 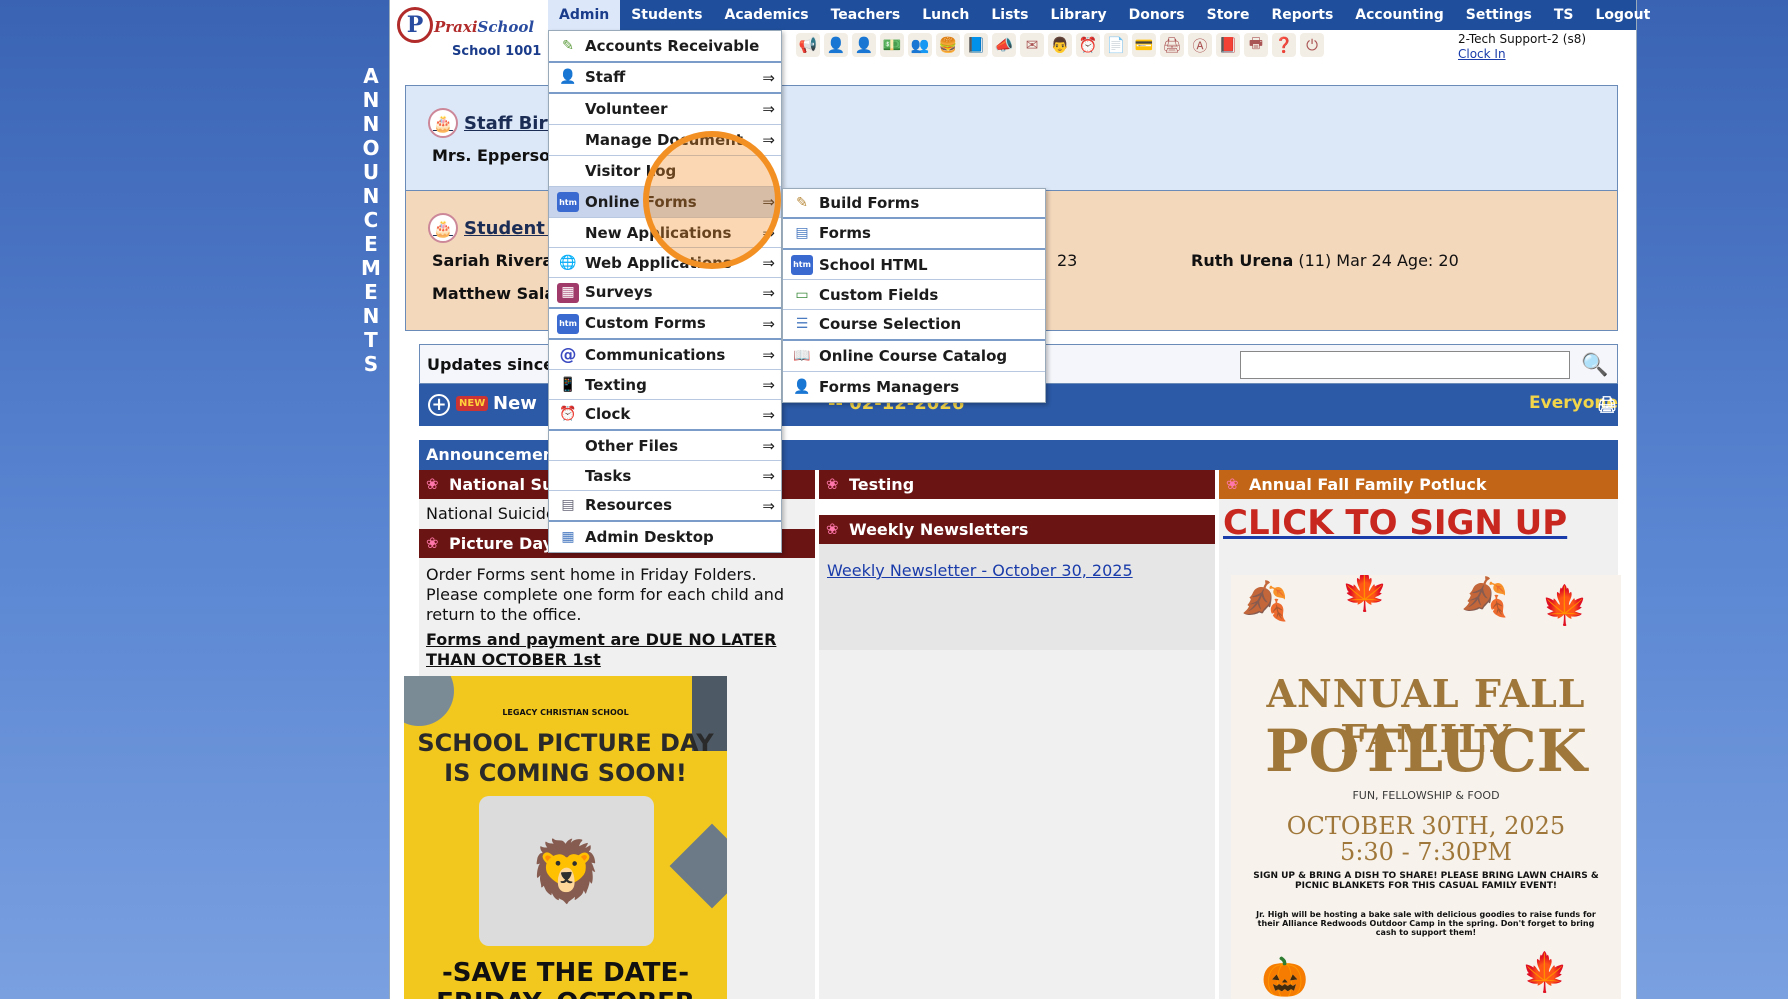 What do you see at coordinates (1312, 45) in the screenshot?
I see `power-icon: ⏻` at bounding box center [1312, 45].